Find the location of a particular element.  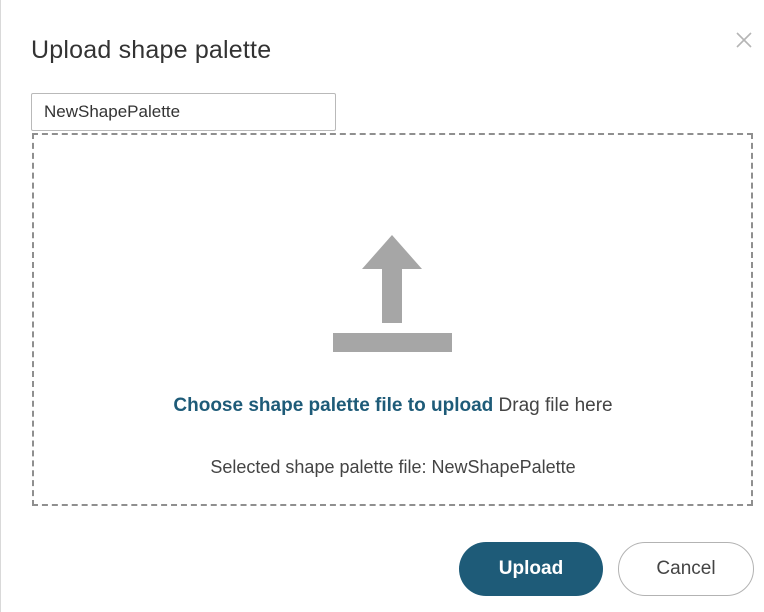

cancel-button: Cancel is located at coordinates (686, 569).